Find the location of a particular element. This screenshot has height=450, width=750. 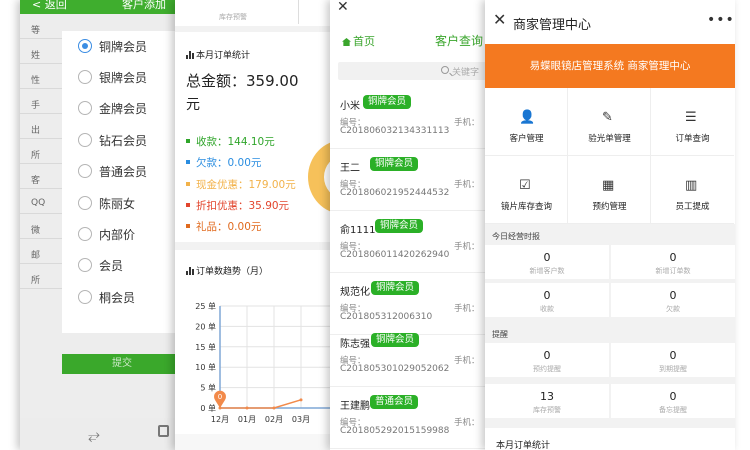

home-icon is located at coordinates (346, 42).